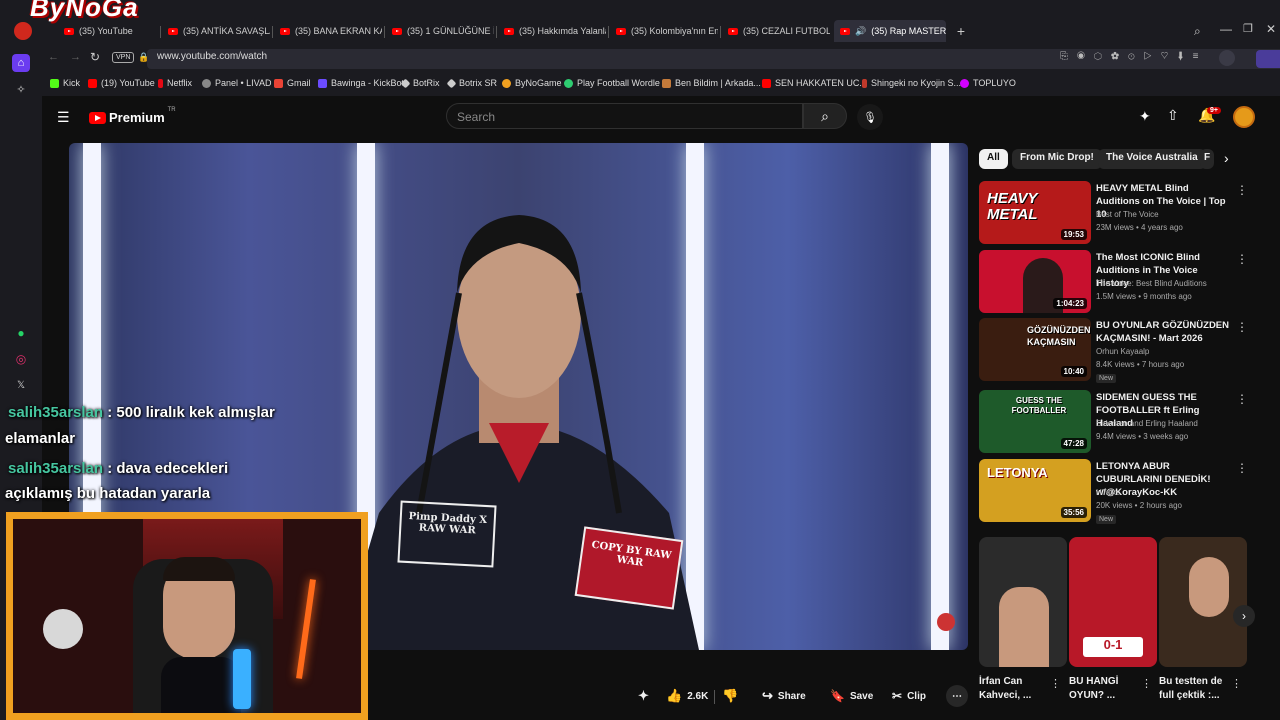 The width and height of the screenshot is (1280, 720). Describe the element at coordinates (53, 57) in the screenshot. I see `back-icon: ←` at that location.